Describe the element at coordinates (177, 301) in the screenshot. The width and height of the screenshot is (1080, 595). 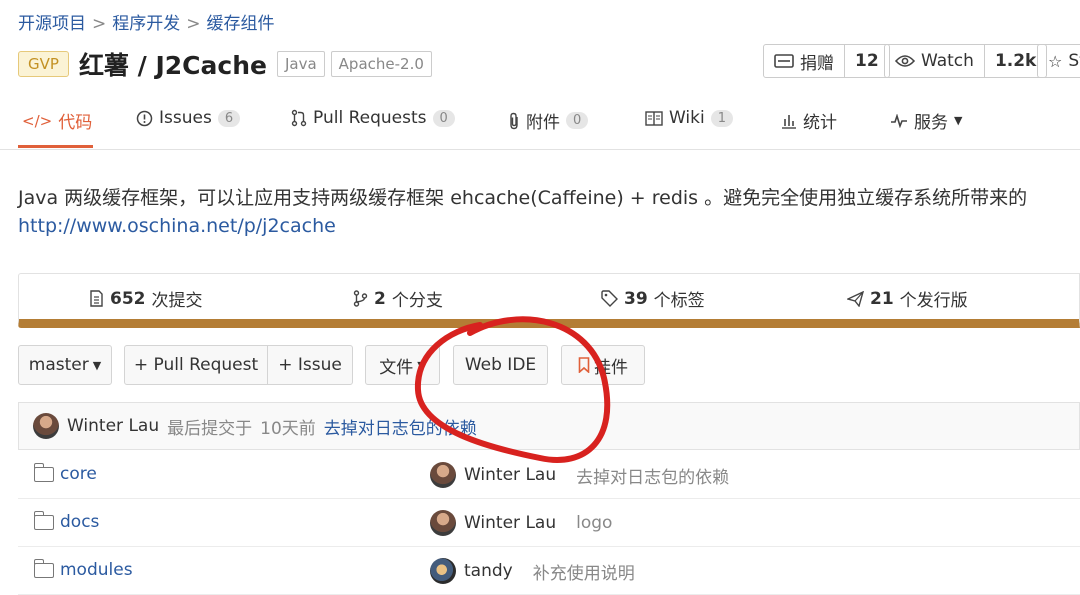
I see `commits-label: 次提交` at that location.